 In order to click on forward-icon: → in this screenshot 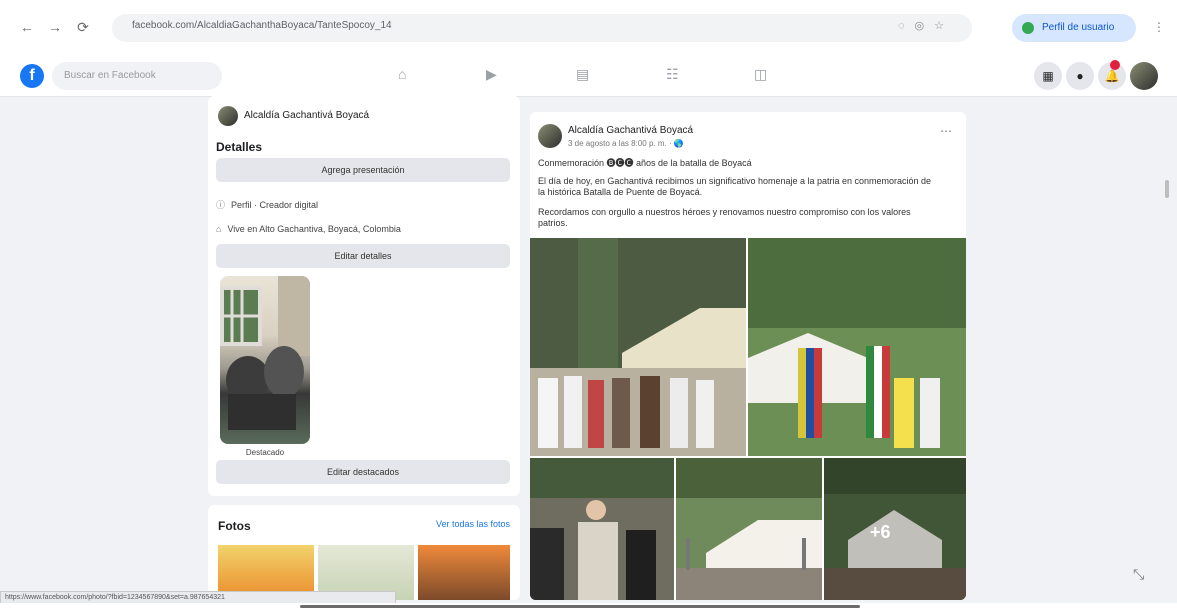, I will do `click(55, 27)`.